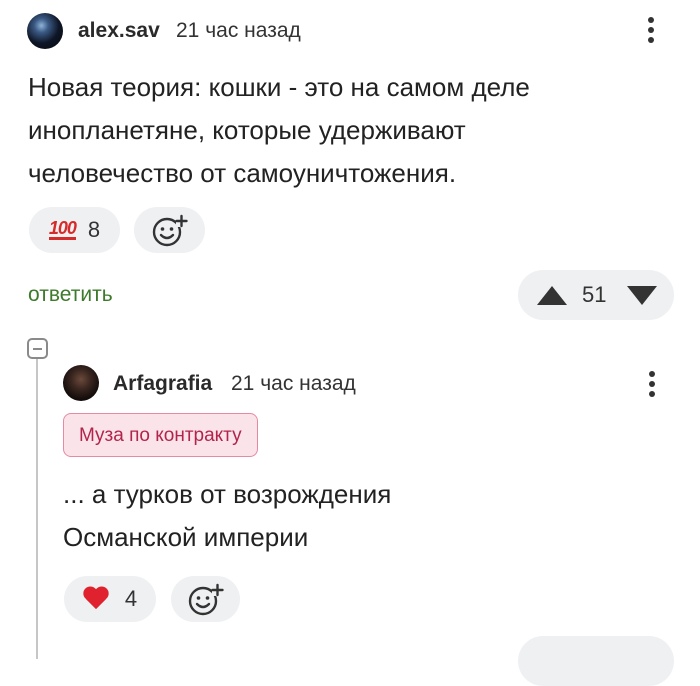 The height and width of the screenshot is (686, 700). What do you see at coordinates (160, 435) in the screenshot?
I see `user-badge: Муза по контракту` at bounding box center [160, 435].